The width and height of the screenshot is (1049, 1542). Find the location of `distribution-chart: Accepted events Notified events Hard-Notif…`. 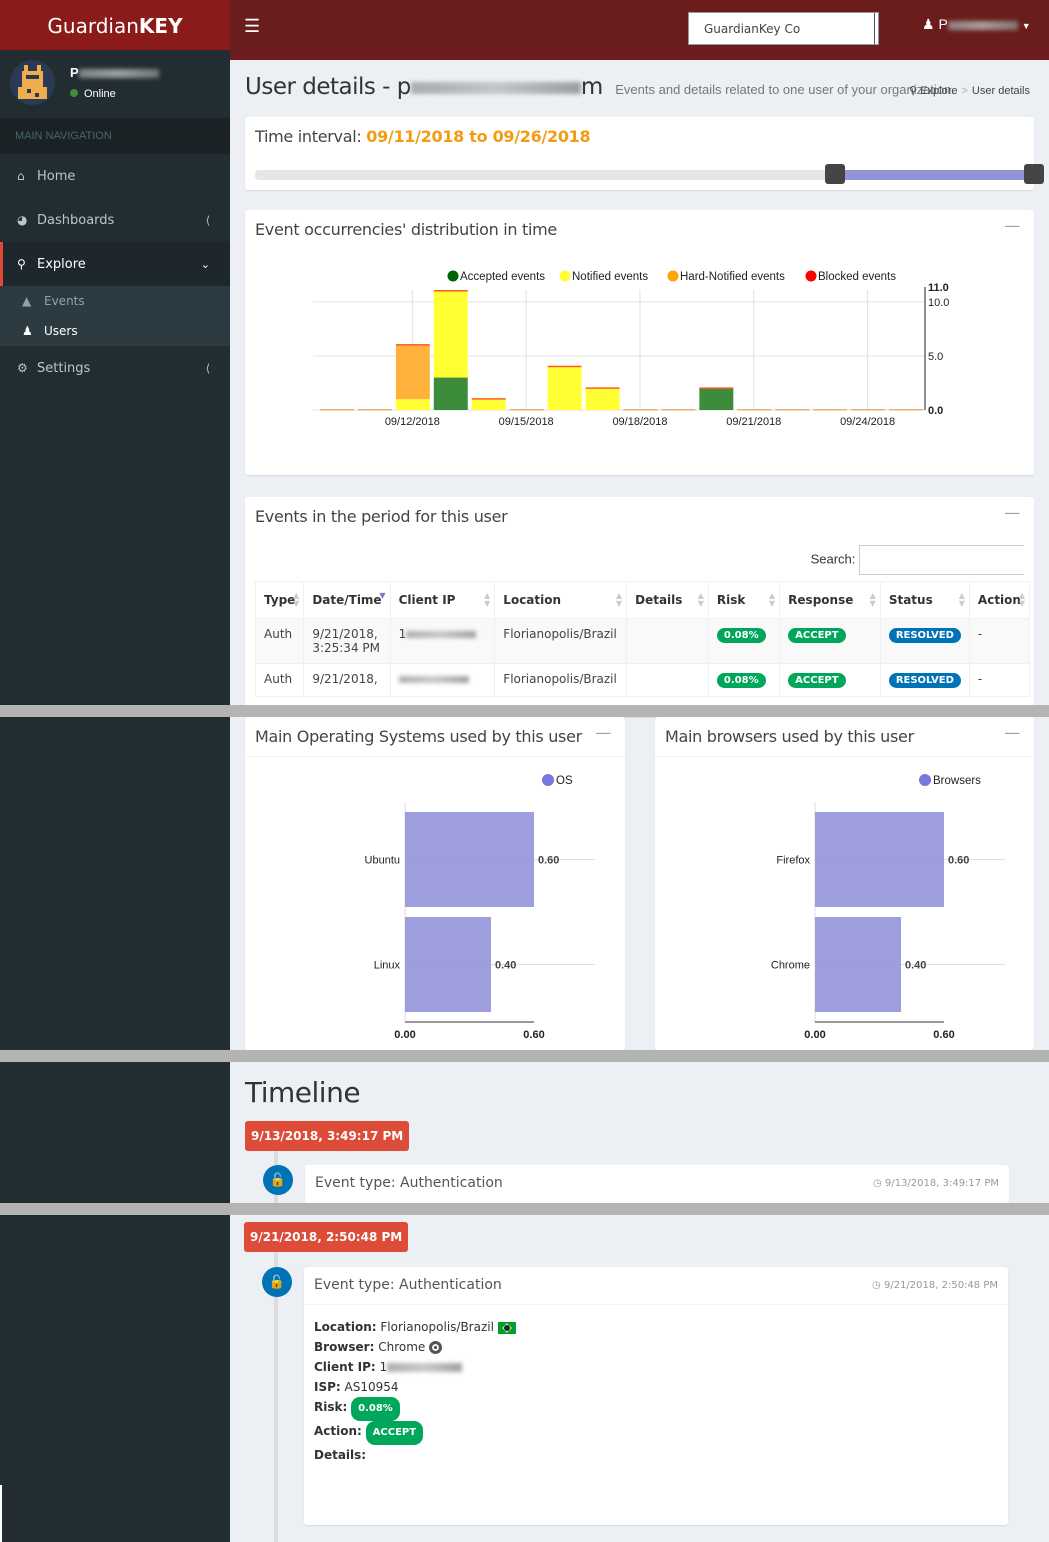

distribution-chart: Accepted events Notified events Hard-Notif… is located at coordinates (631, 349).